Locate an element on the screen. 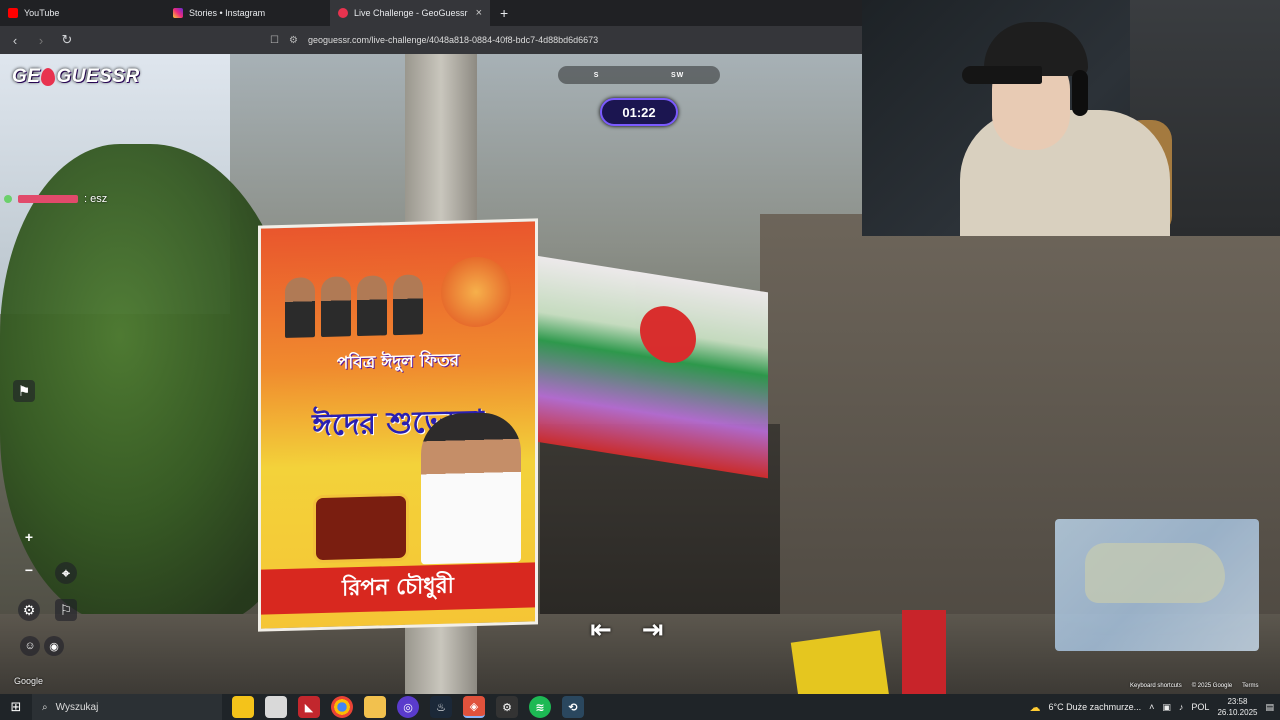 The image size is (1280, 720). map-footer: Keyboard shortcuts © 2025 Google Terms is located at coordinates (1194, 686).